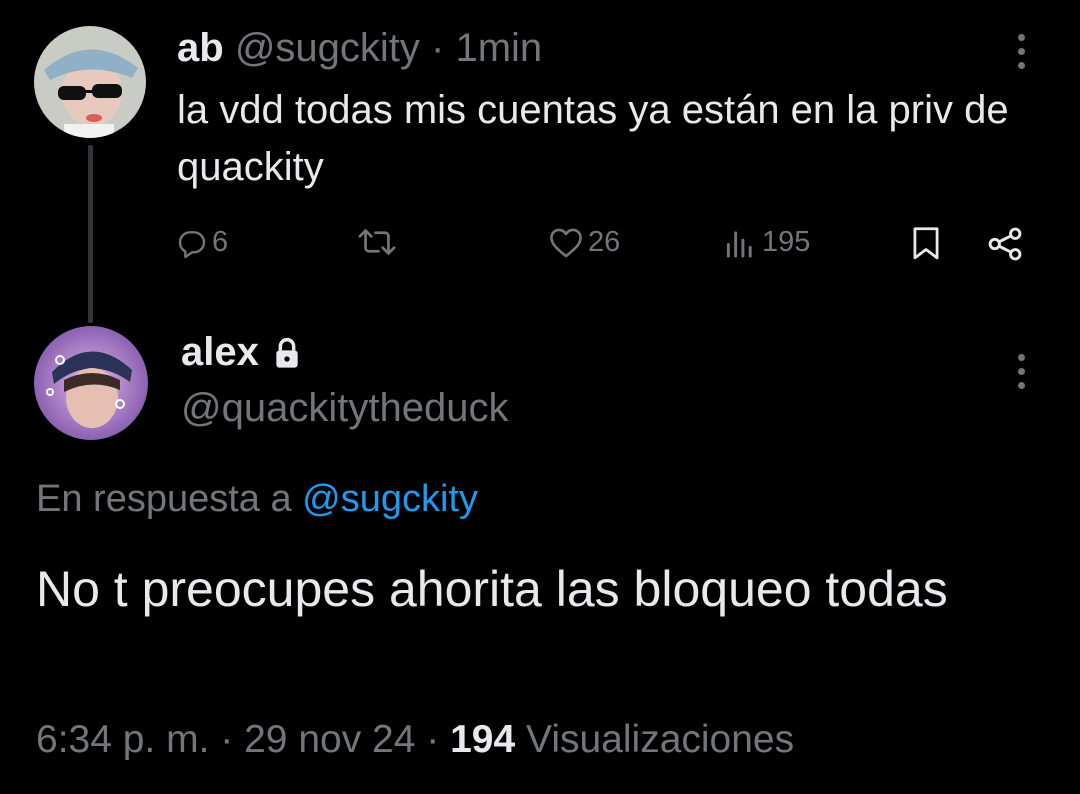  I want to click on like-icon, so click(566, 242).